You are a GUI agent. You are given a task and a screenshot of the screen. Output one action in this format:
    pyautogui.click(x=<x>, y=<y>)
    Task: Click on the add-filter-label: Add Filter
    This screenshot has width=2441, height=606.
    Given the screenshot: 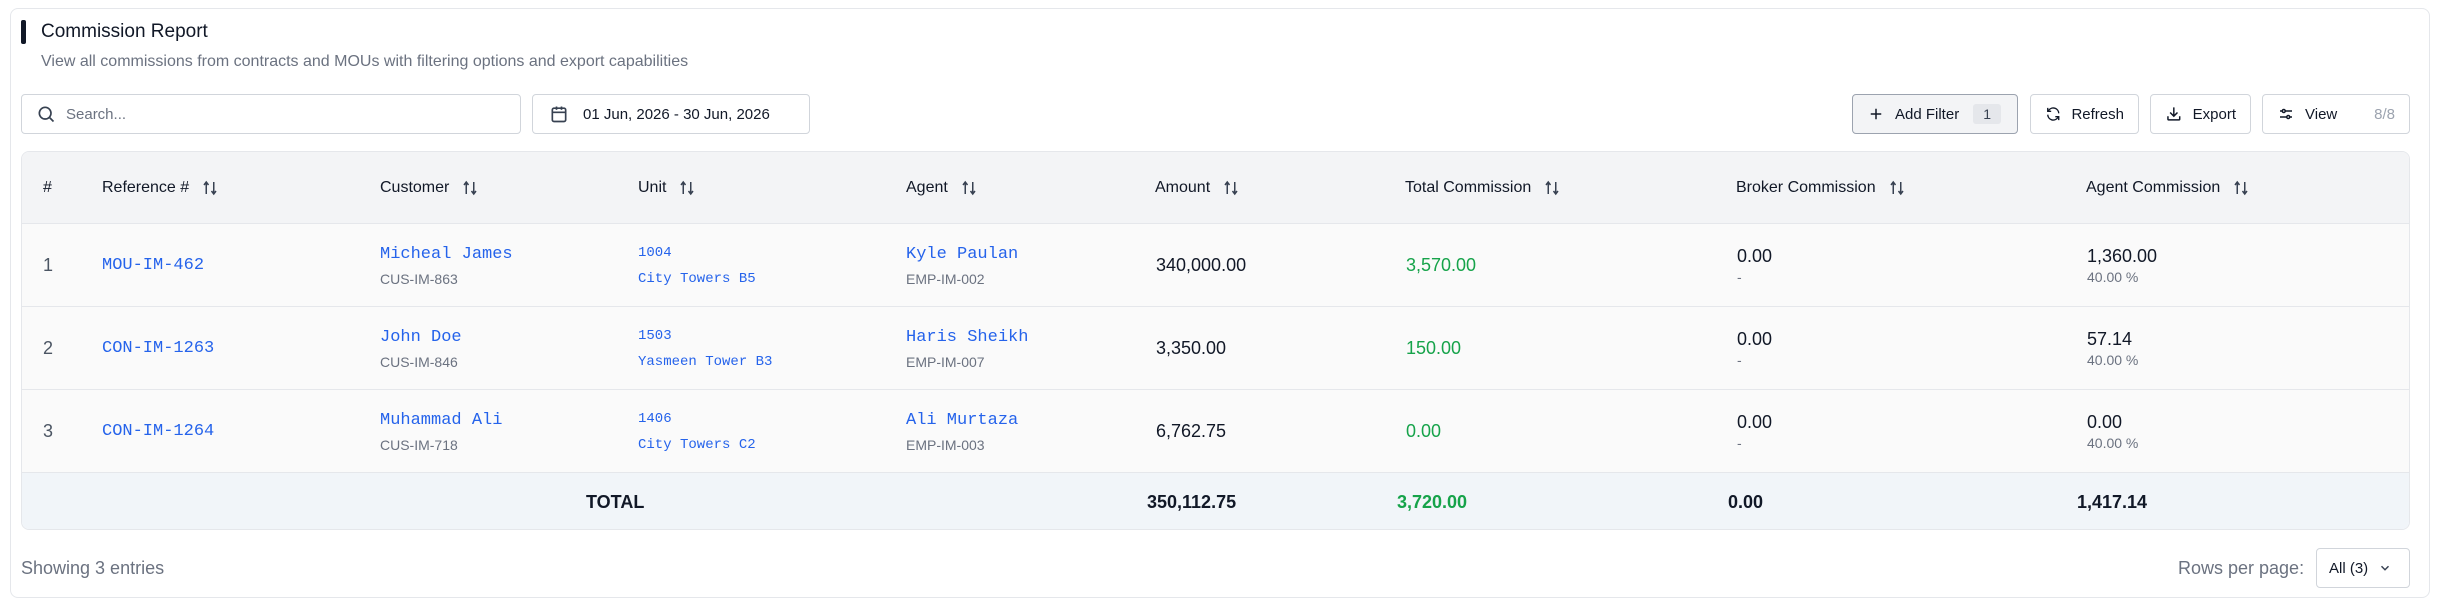 What is the action you would take?
    pyautogui.click(x=1927, y=114)
    